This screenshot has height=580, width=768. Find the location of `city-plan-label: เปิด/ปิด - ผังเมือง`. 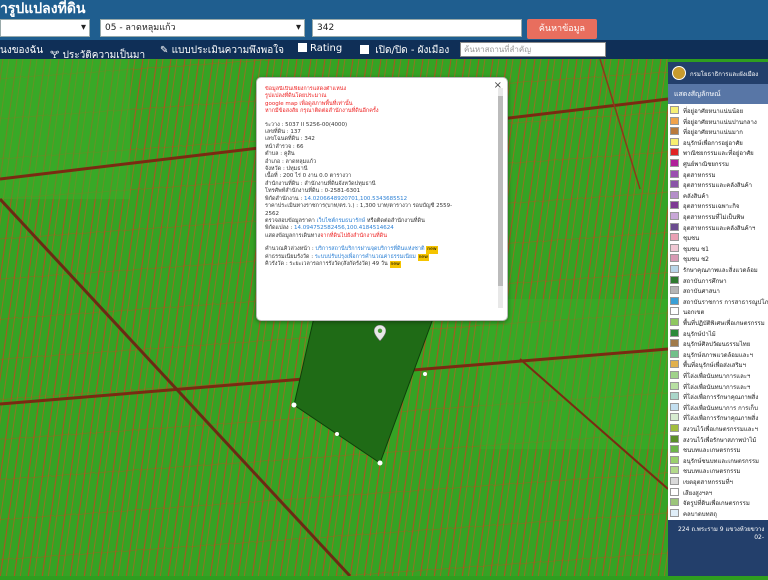

city-plan-label: เปิด/ปิด - ผังเมือง is located at coordinates (412, 50).